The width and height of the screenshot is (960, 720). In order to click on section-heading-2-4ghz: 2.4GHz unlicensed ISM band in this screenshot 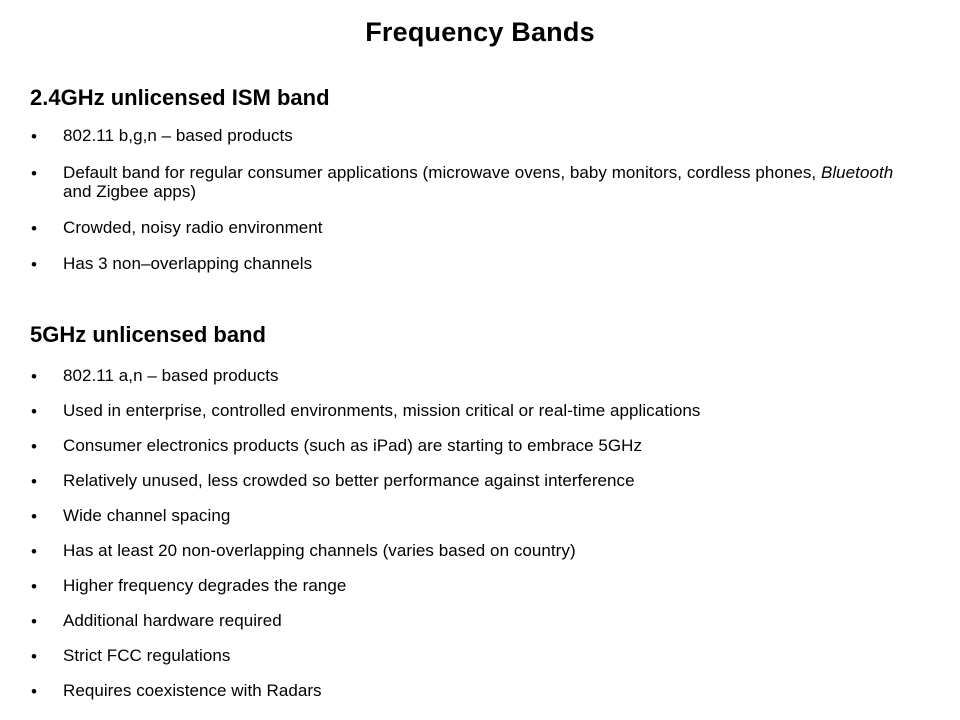, I will do `click(180, 97)`.